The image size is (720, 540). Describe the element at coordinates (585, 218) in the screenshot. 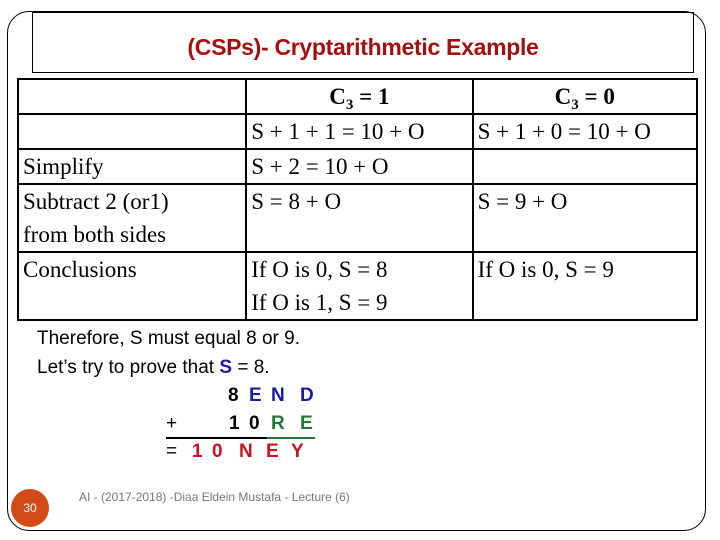

I see `cell-c3-0: S = 9 + O` at that location.